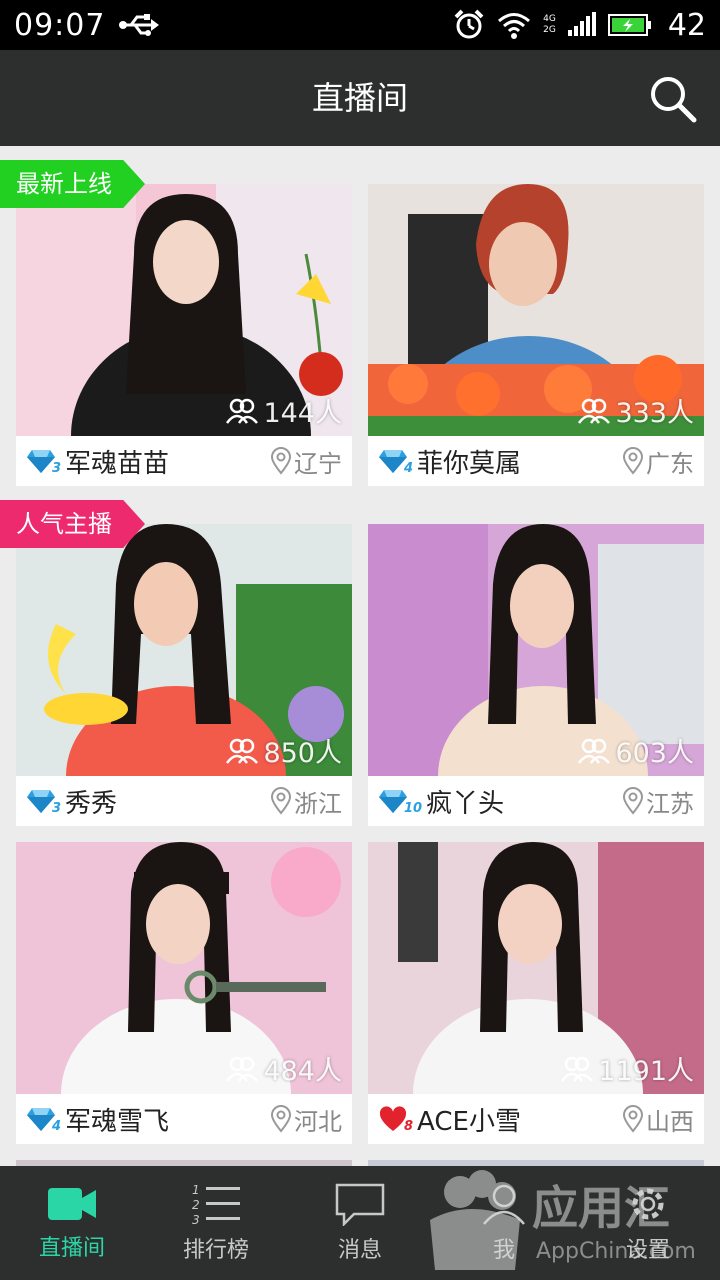 Image resolution: width=720 pixels, height=1280 pixels. What do you see at coordinates (396, 1120) in the screenshot?
I see `level-badge: 8` at bounding box center [396, 1120].